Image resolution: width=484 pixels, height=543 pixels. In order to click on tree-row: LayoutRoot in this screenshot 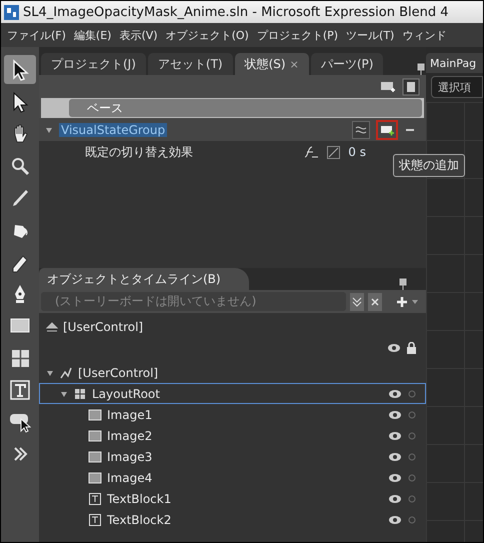, I will do `click(232, 393)`.